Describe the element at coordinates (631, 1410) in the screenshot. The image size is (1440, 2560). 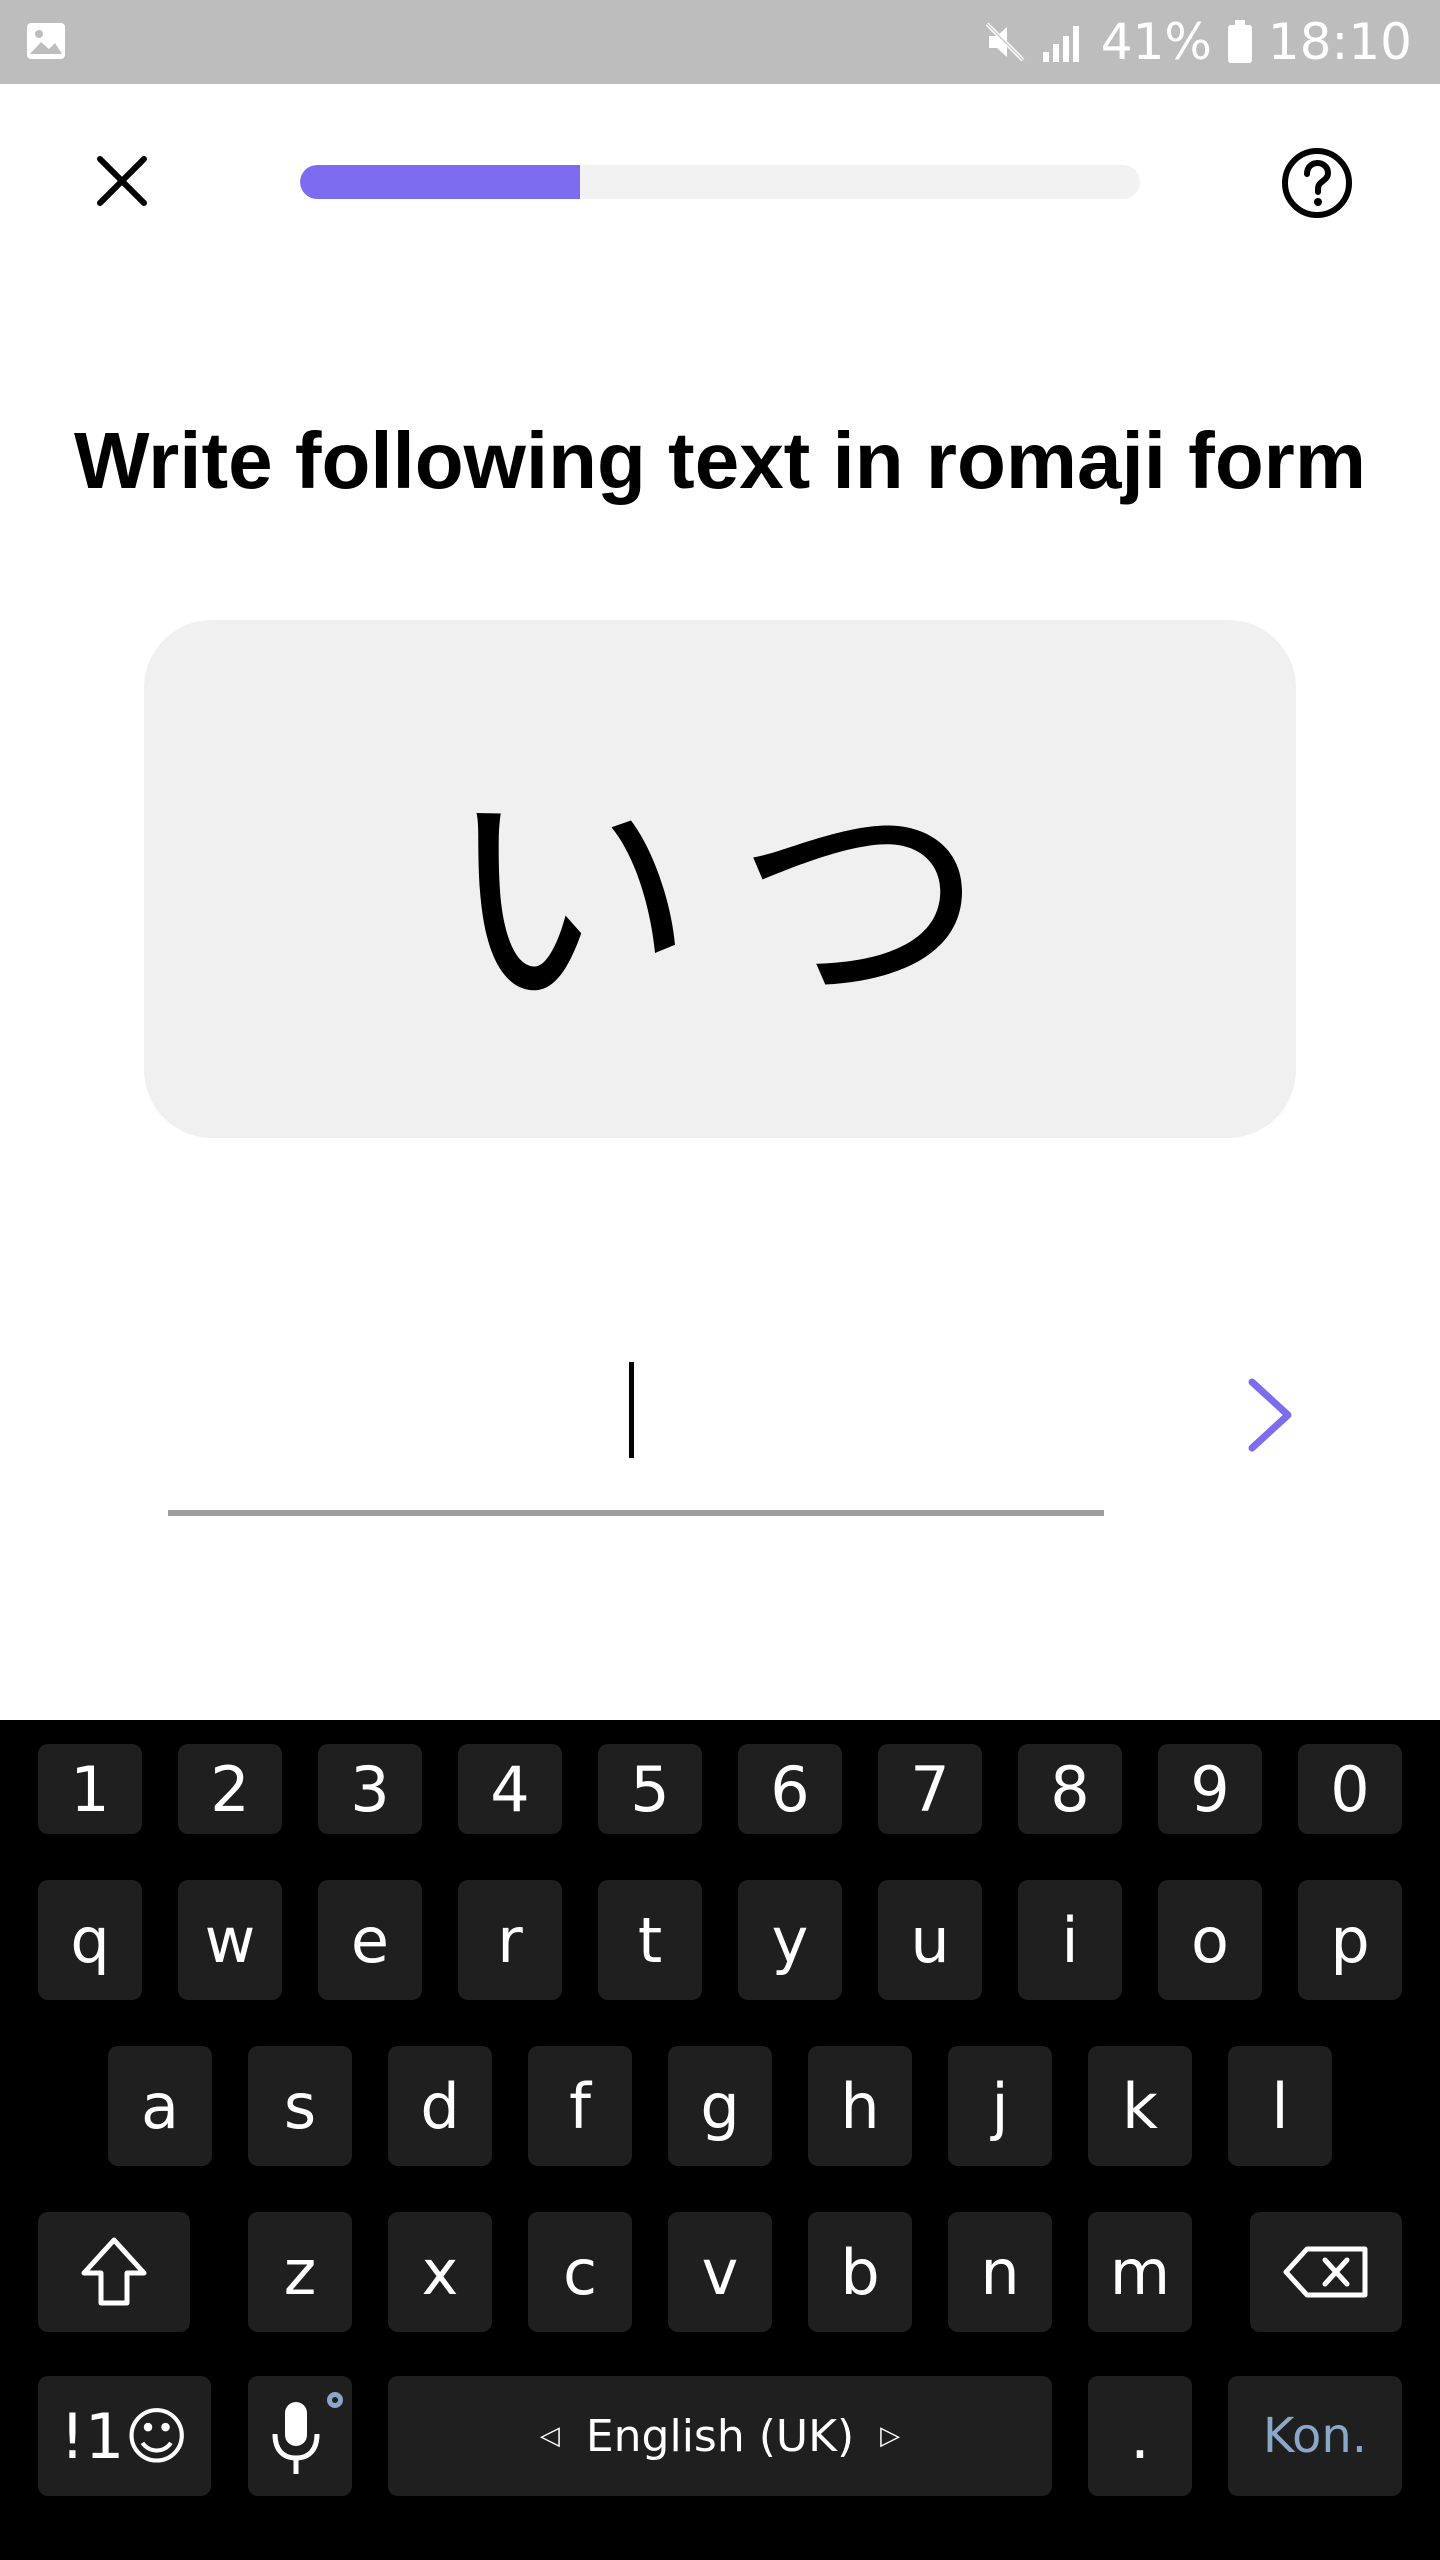
I see `text-cursor` at that location.